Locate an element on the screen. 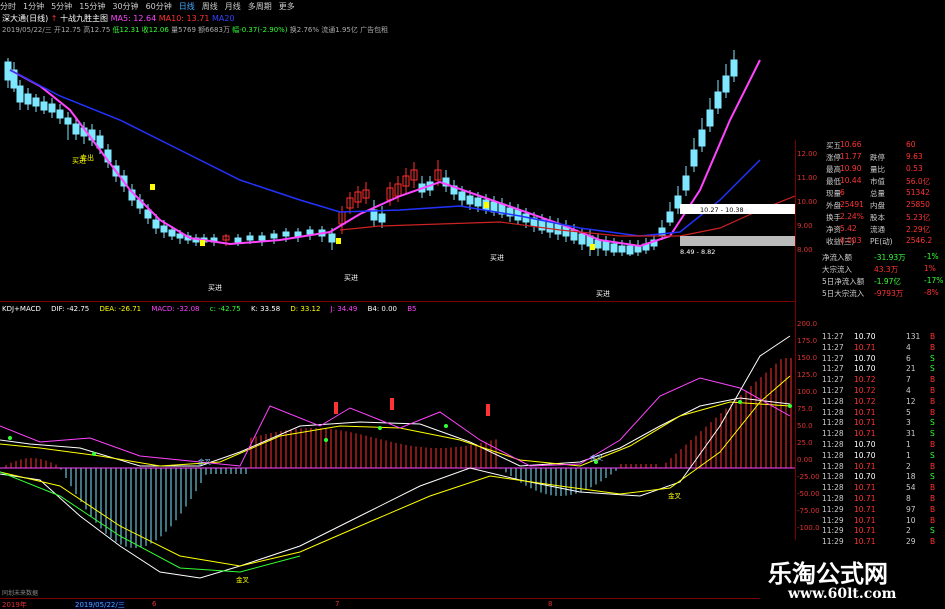 The width and height of the screenshot is (945, 609). flow-v1: 43.3万 is located at coordinates (886, 269).